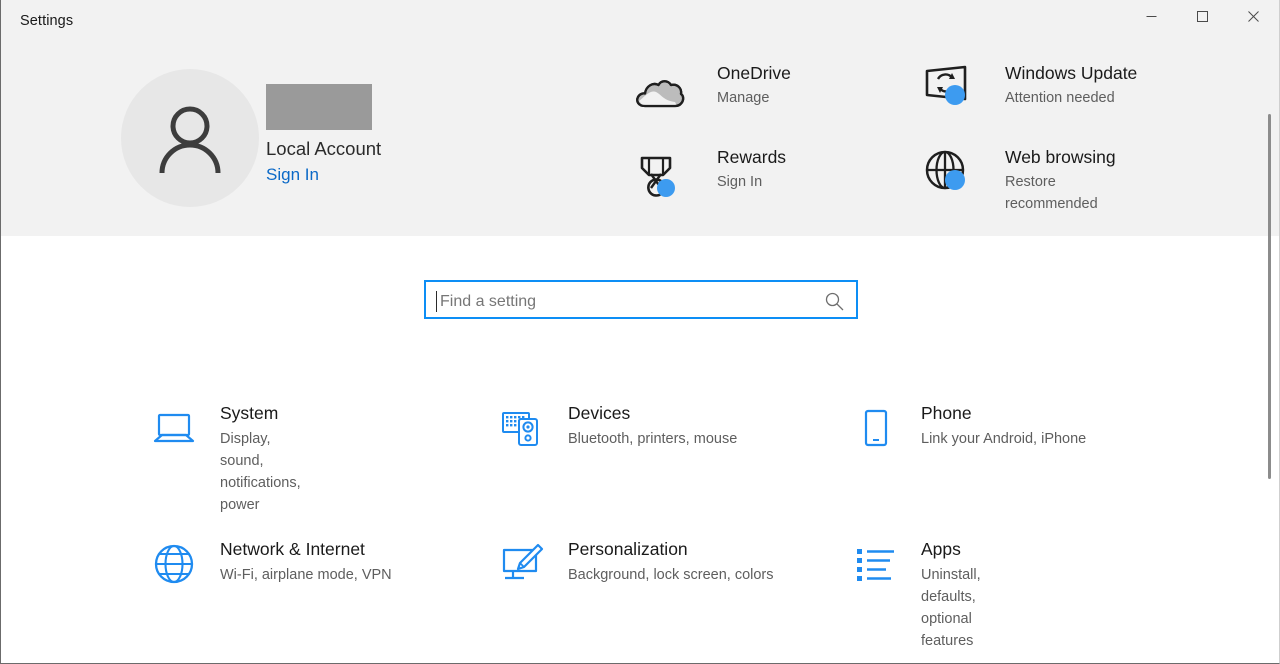 This screenshot has width=1280, height=664. What do you see at coordinates (754, 85) in the screenshot?
I see `quick-link-text: OneDrive Manage` at bounding box center [754, 85].